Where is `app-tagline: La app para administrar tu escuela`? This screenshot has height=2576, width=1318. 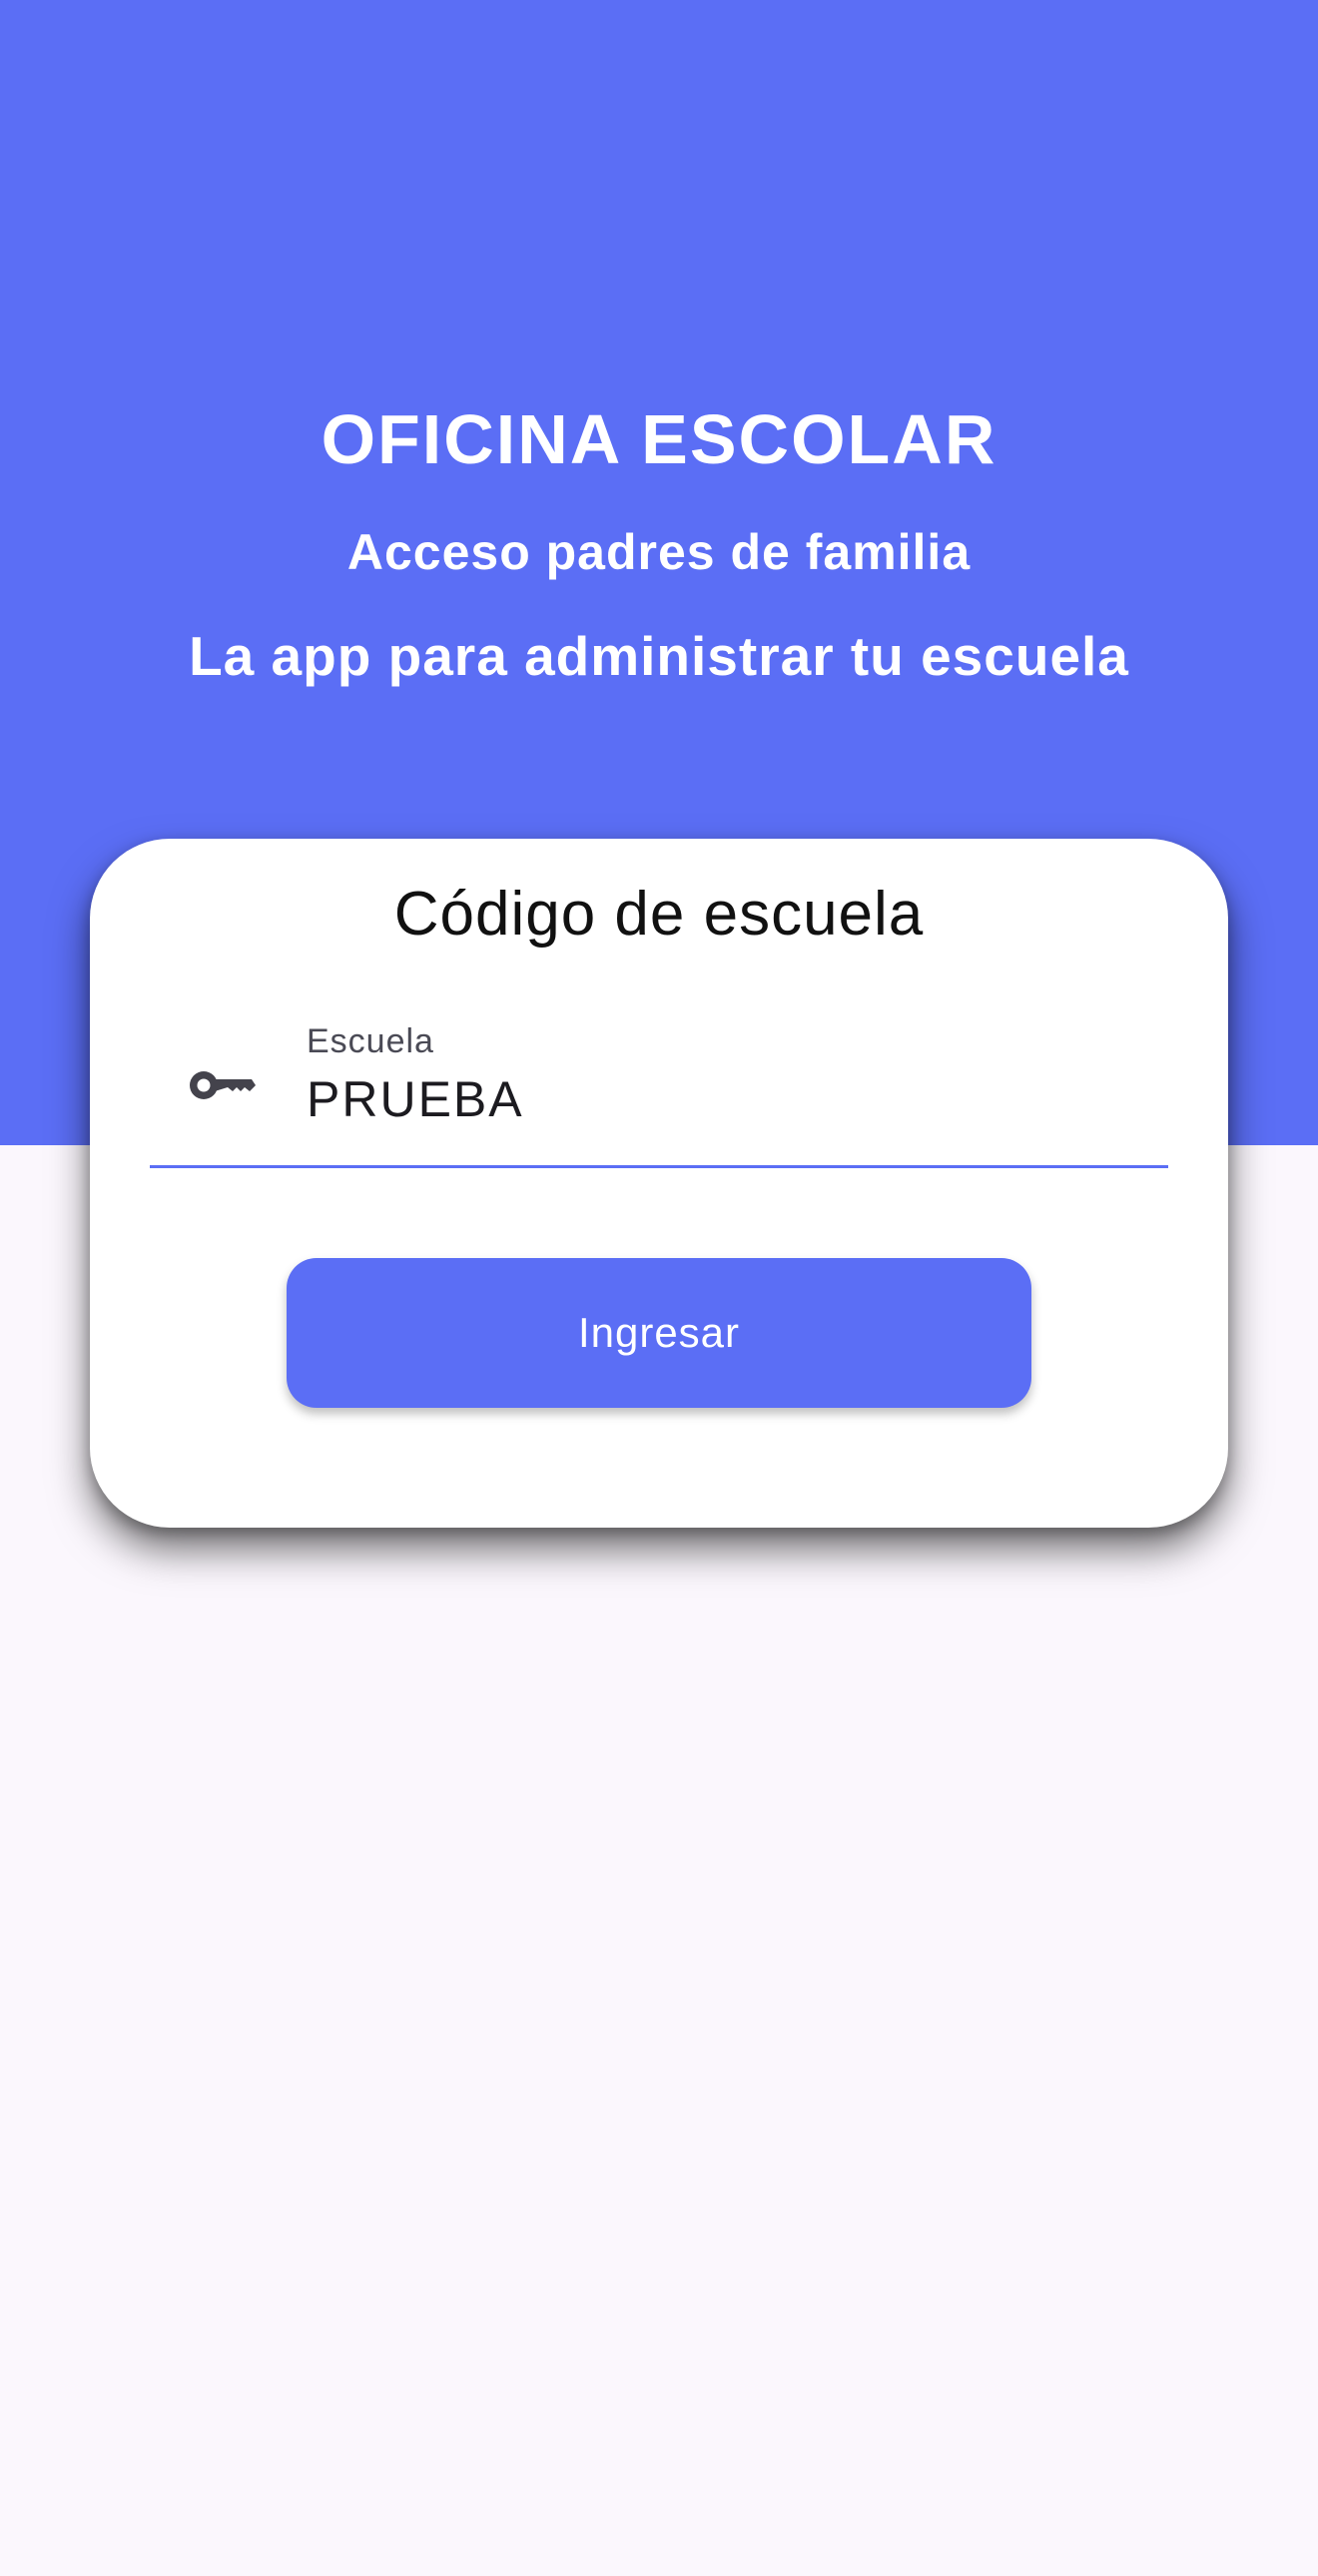
app-tagline: La app para administrar tu escuela is located at coordinates (659, 656).